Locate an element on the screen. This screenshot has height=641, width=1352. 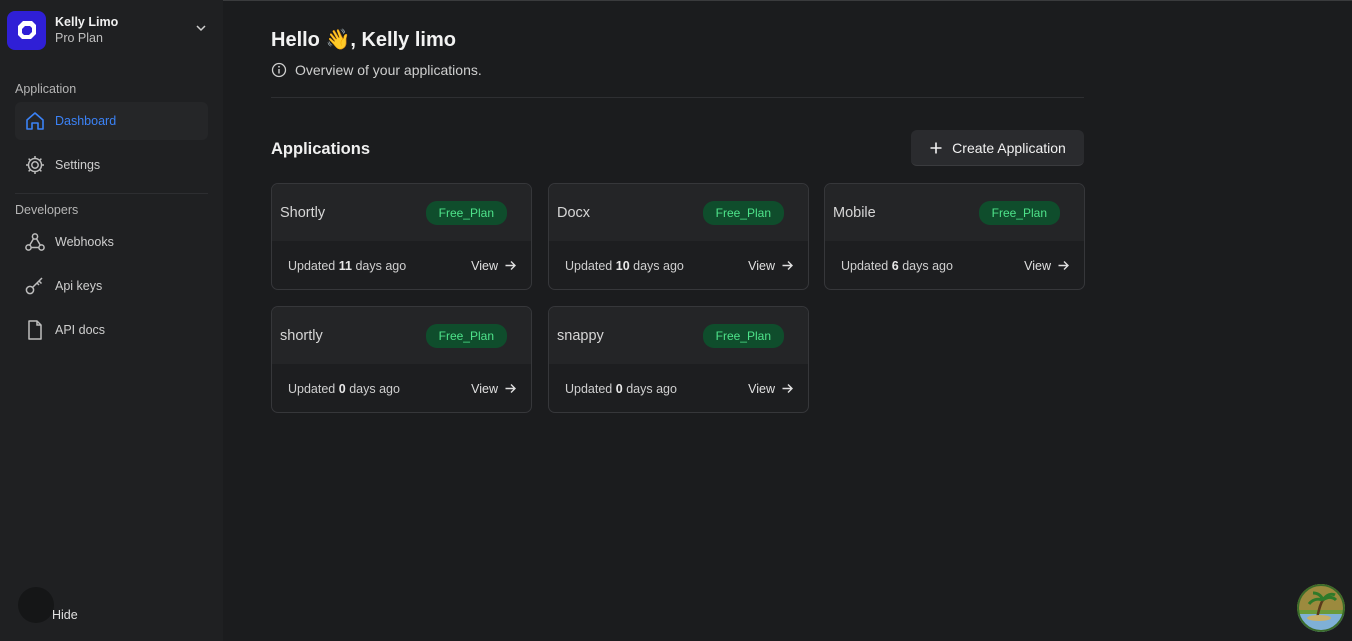
sidebar-item-dashboard: Dashboard is located at coordinates (111, 121).